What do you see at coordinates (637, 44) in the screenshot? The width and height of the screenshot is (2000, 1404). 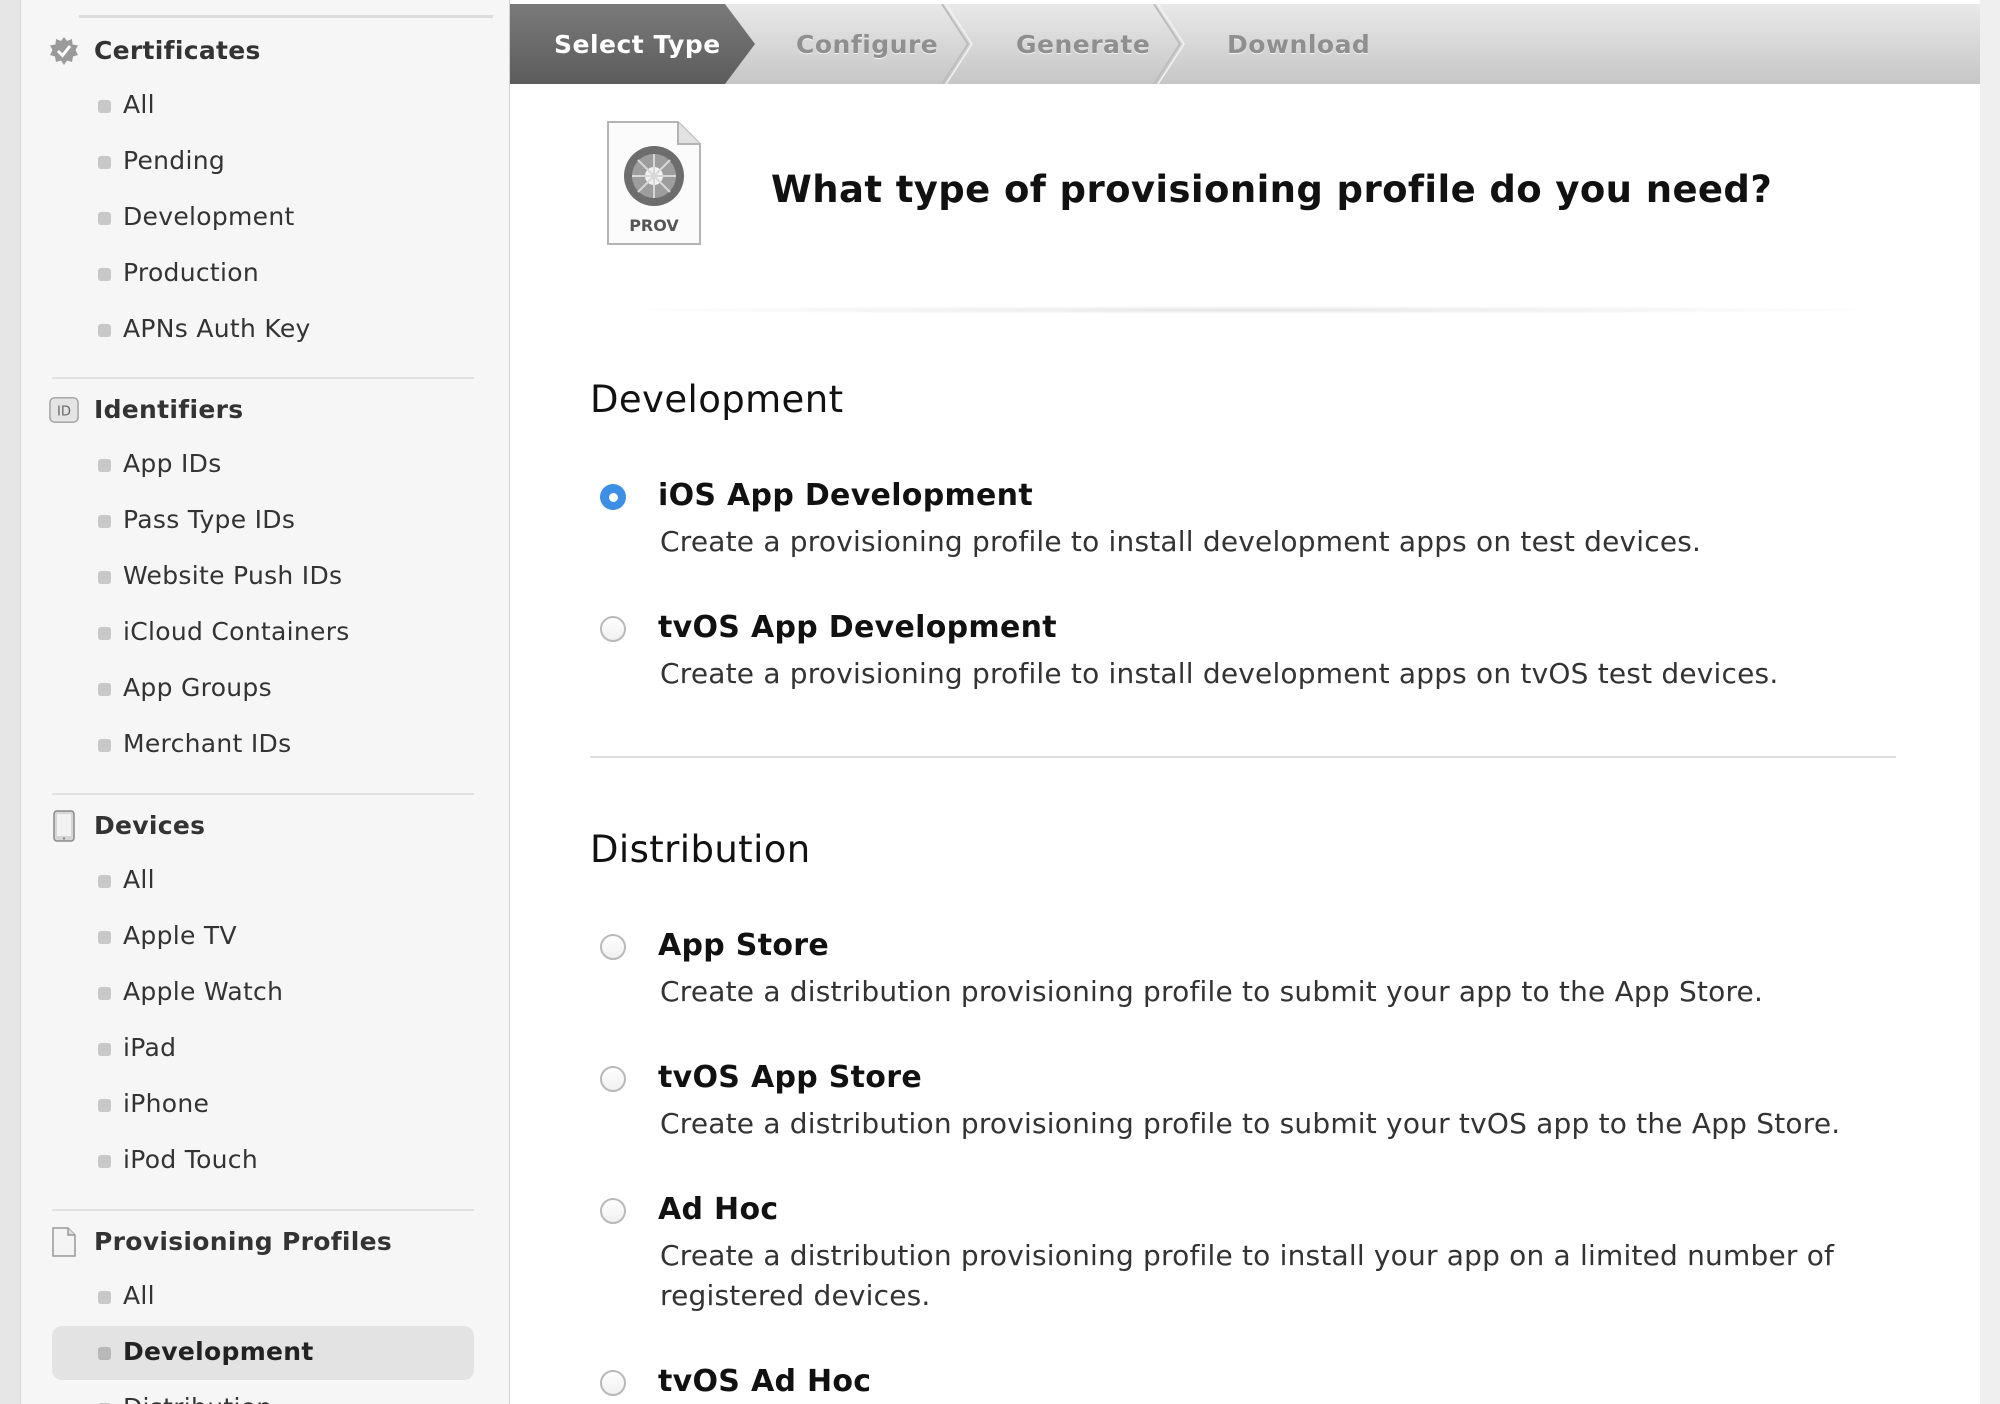 I see `step-select-type: Select Type` at bounding box center [637, 44].